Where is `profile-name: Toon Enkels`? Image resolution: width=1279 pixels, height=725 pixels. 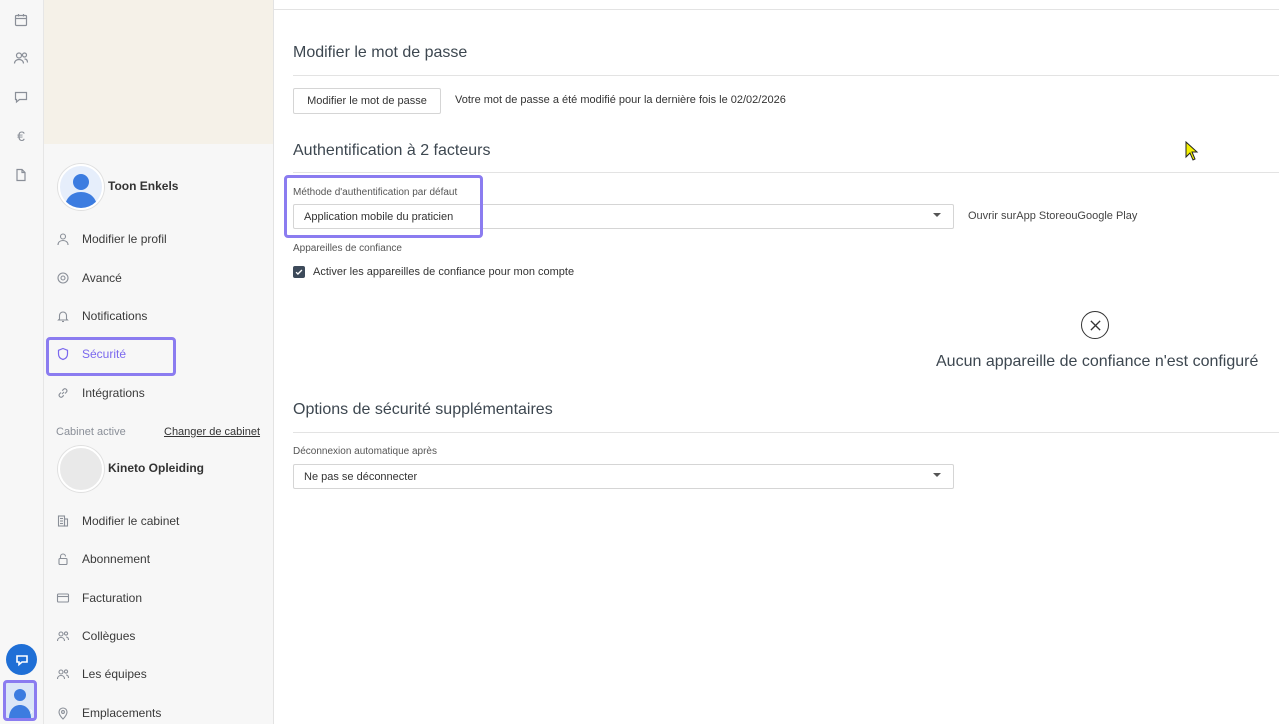
profile-name: Toon Enkels is located at coordinates (143, 186).